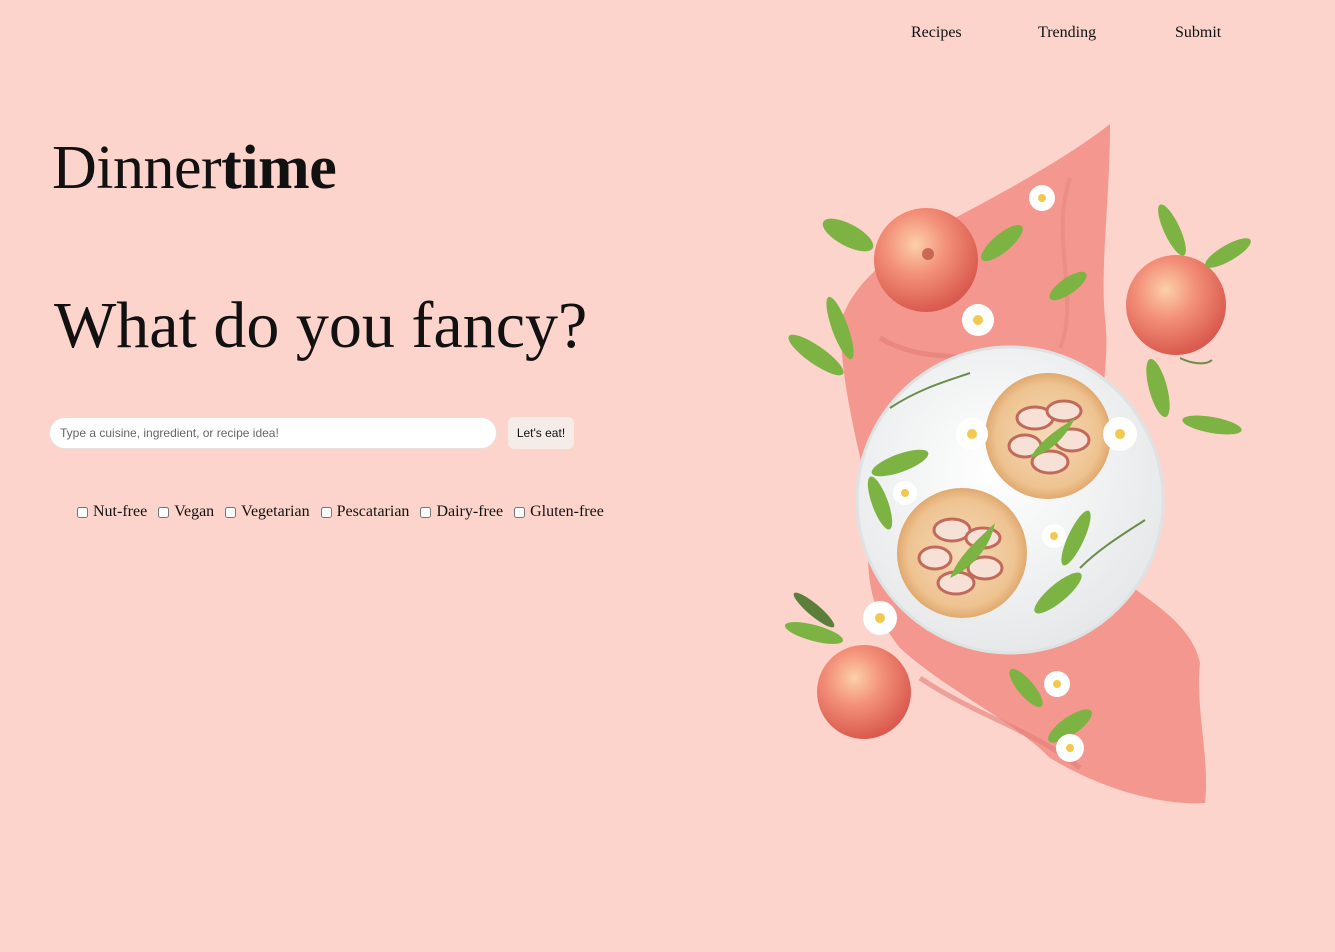  Describe the element at coordinates (926, 260) in the screenshot. I see `peach-top-left` at that location.